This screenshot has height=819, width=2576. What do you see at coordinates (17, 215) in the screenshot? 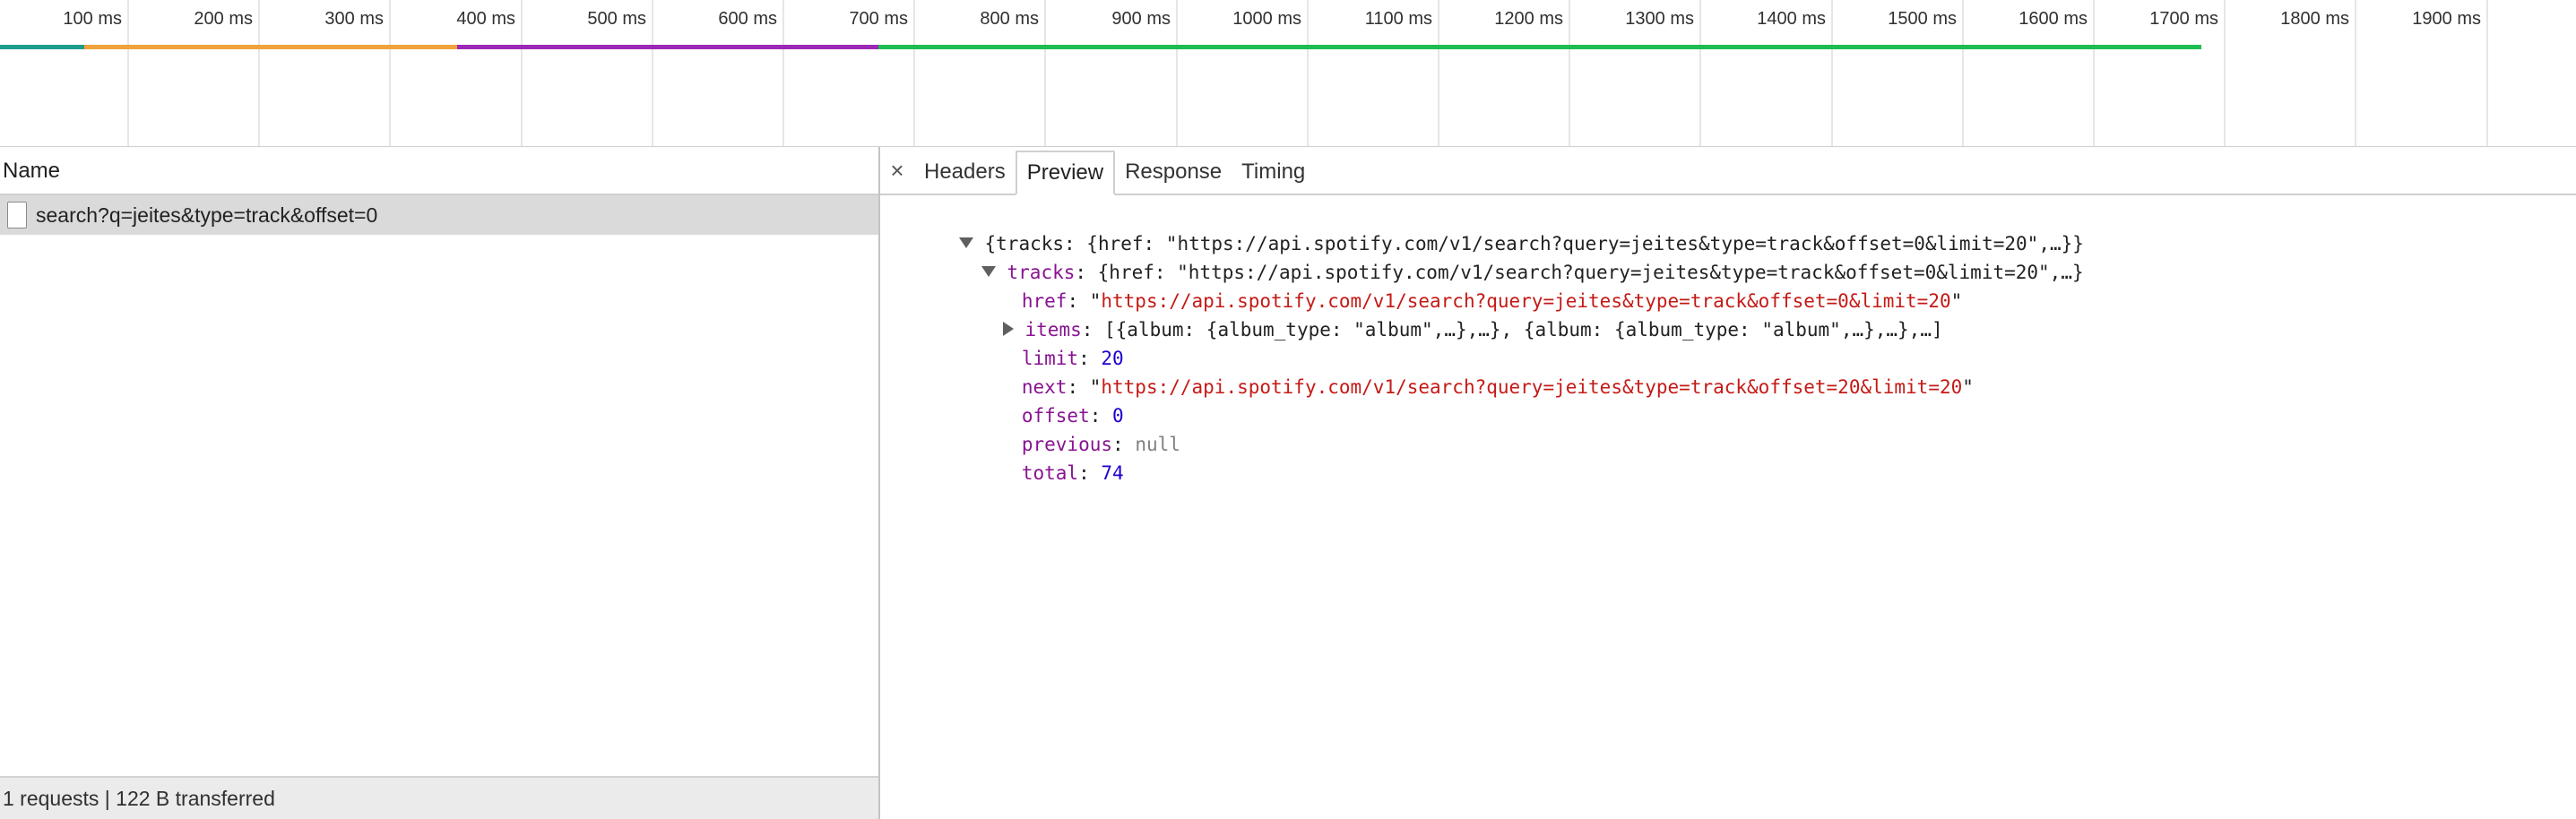
I see `document-icon` at bounding box center [17, 215].